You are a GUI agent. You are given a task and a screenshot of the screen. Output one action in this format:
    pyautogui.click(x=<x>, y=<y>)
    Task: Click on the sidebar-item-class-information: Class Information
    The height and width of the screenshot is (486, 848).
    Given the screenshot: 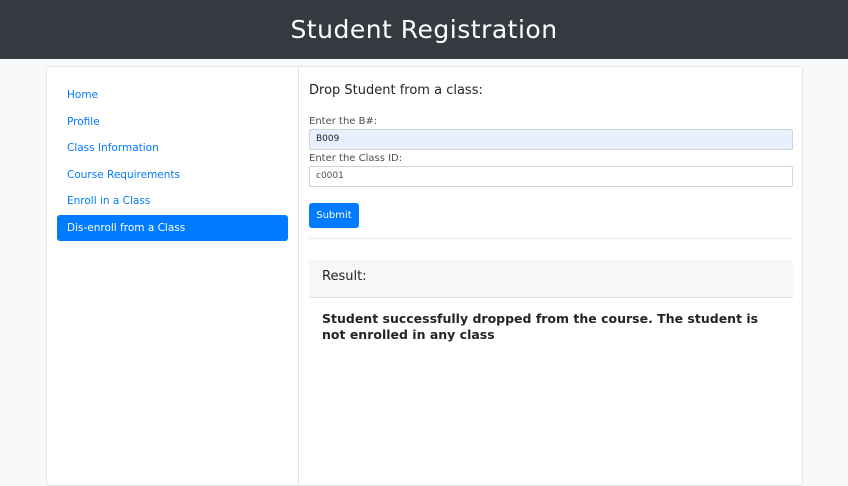 What is the action you would take?
    pyautogui.click(x=172, y=148)
    